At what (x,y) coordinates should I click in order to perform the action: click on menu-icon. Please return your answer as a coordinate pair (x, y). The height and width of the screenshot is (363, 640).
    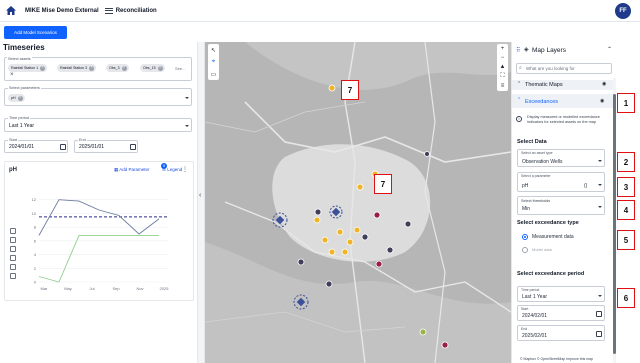
    Looking at the image, I should click on (108, 10).